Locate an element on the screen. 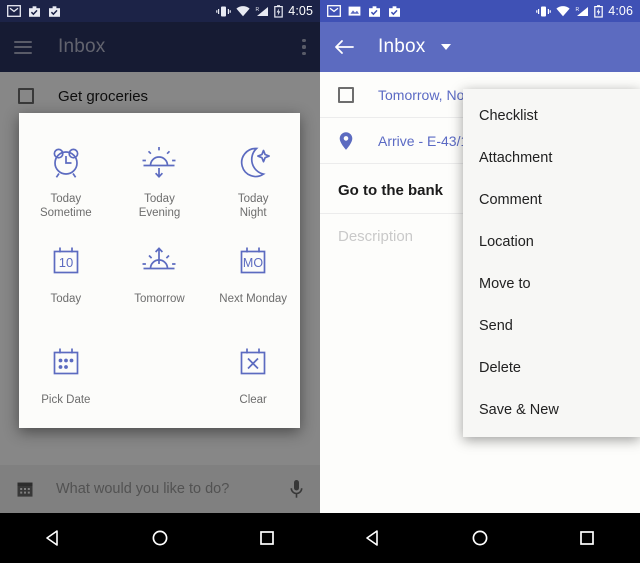 This screenshot has width=640, height=563. calendar-mo-icon: MO is located at coordinates (253, 262).